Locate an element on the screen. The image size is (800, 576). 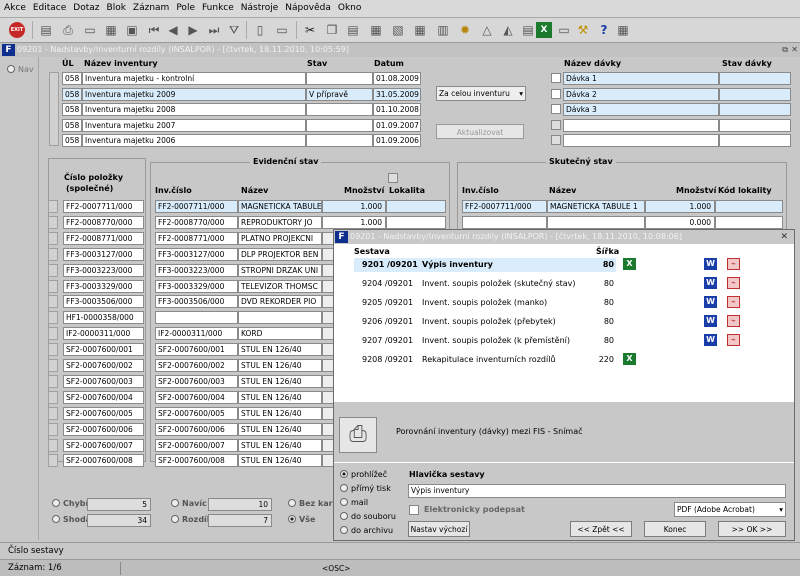
chart-icon: ◭ is located at coordinates (508, 30).